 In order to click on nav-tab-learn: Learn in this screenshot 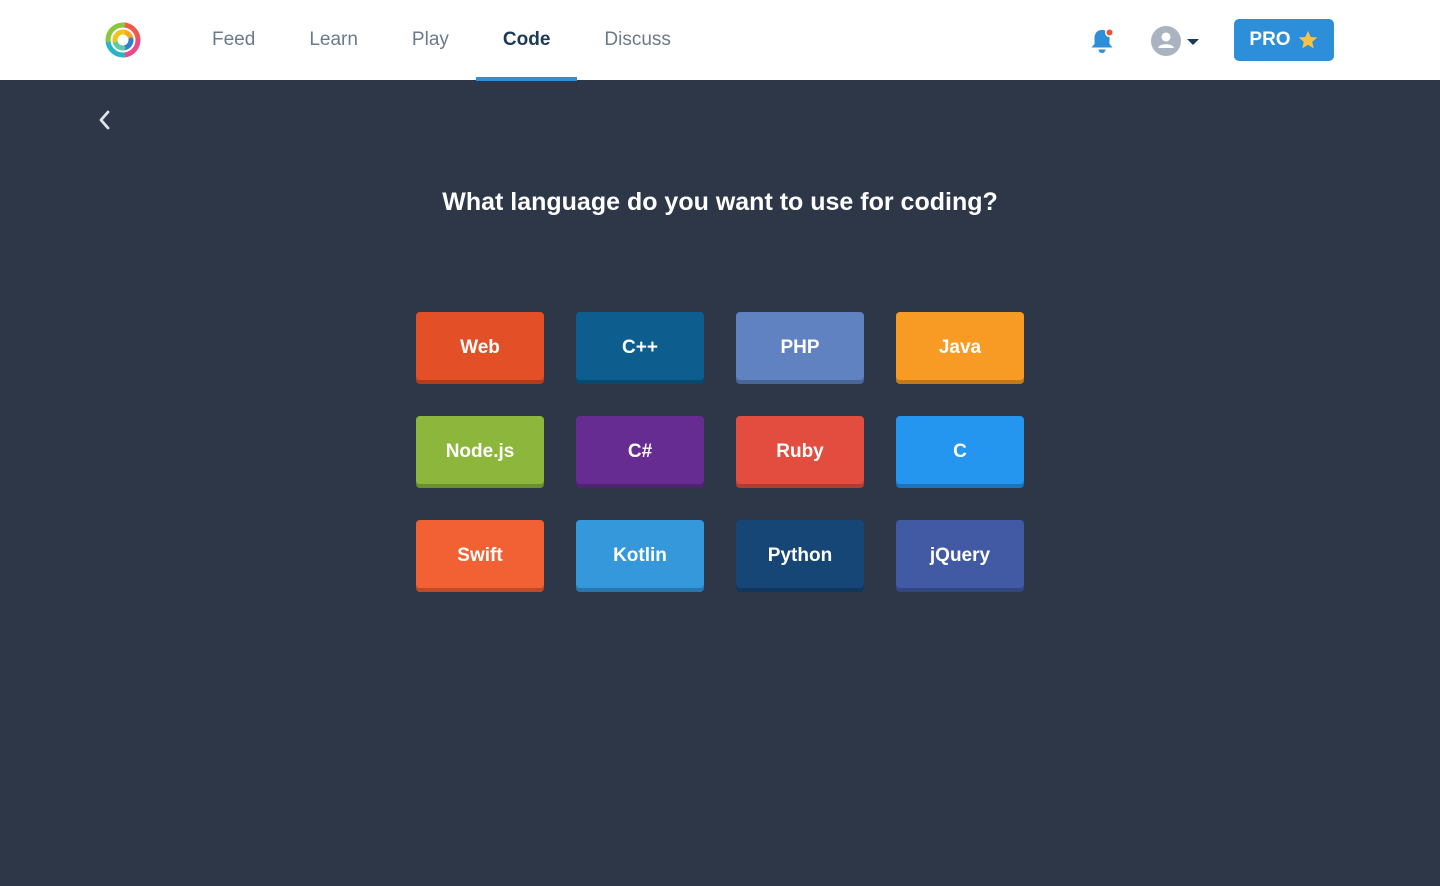, I will do `click(333, 40)`.